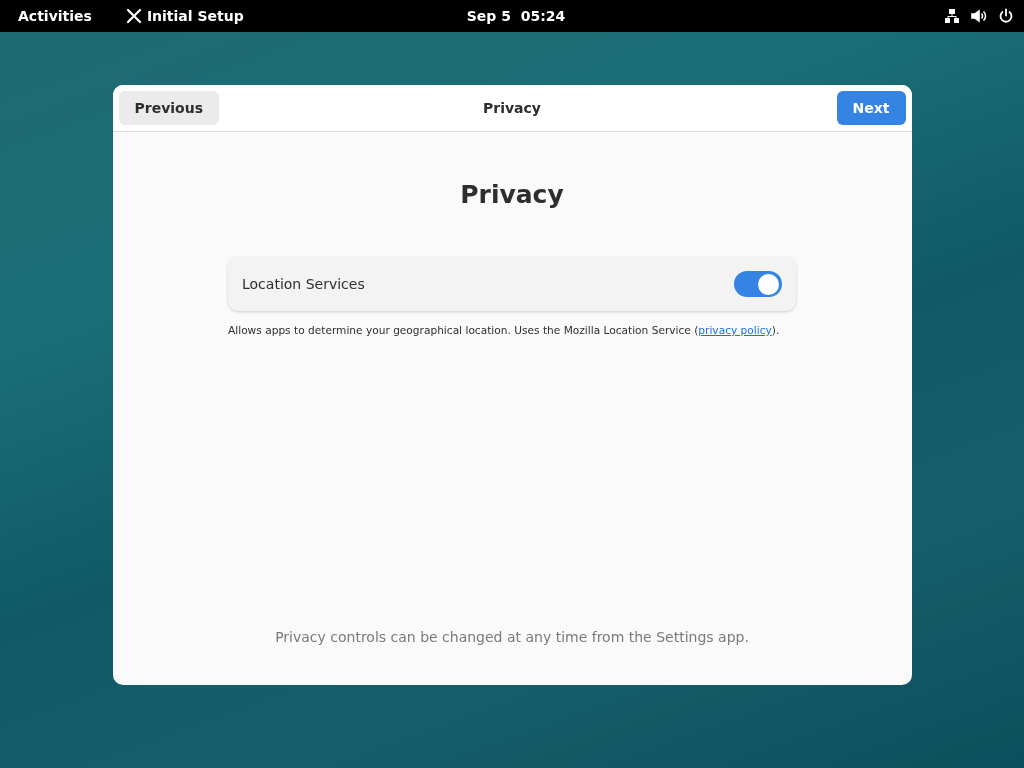  I want to click on next-button: Next, so click(871, 108).